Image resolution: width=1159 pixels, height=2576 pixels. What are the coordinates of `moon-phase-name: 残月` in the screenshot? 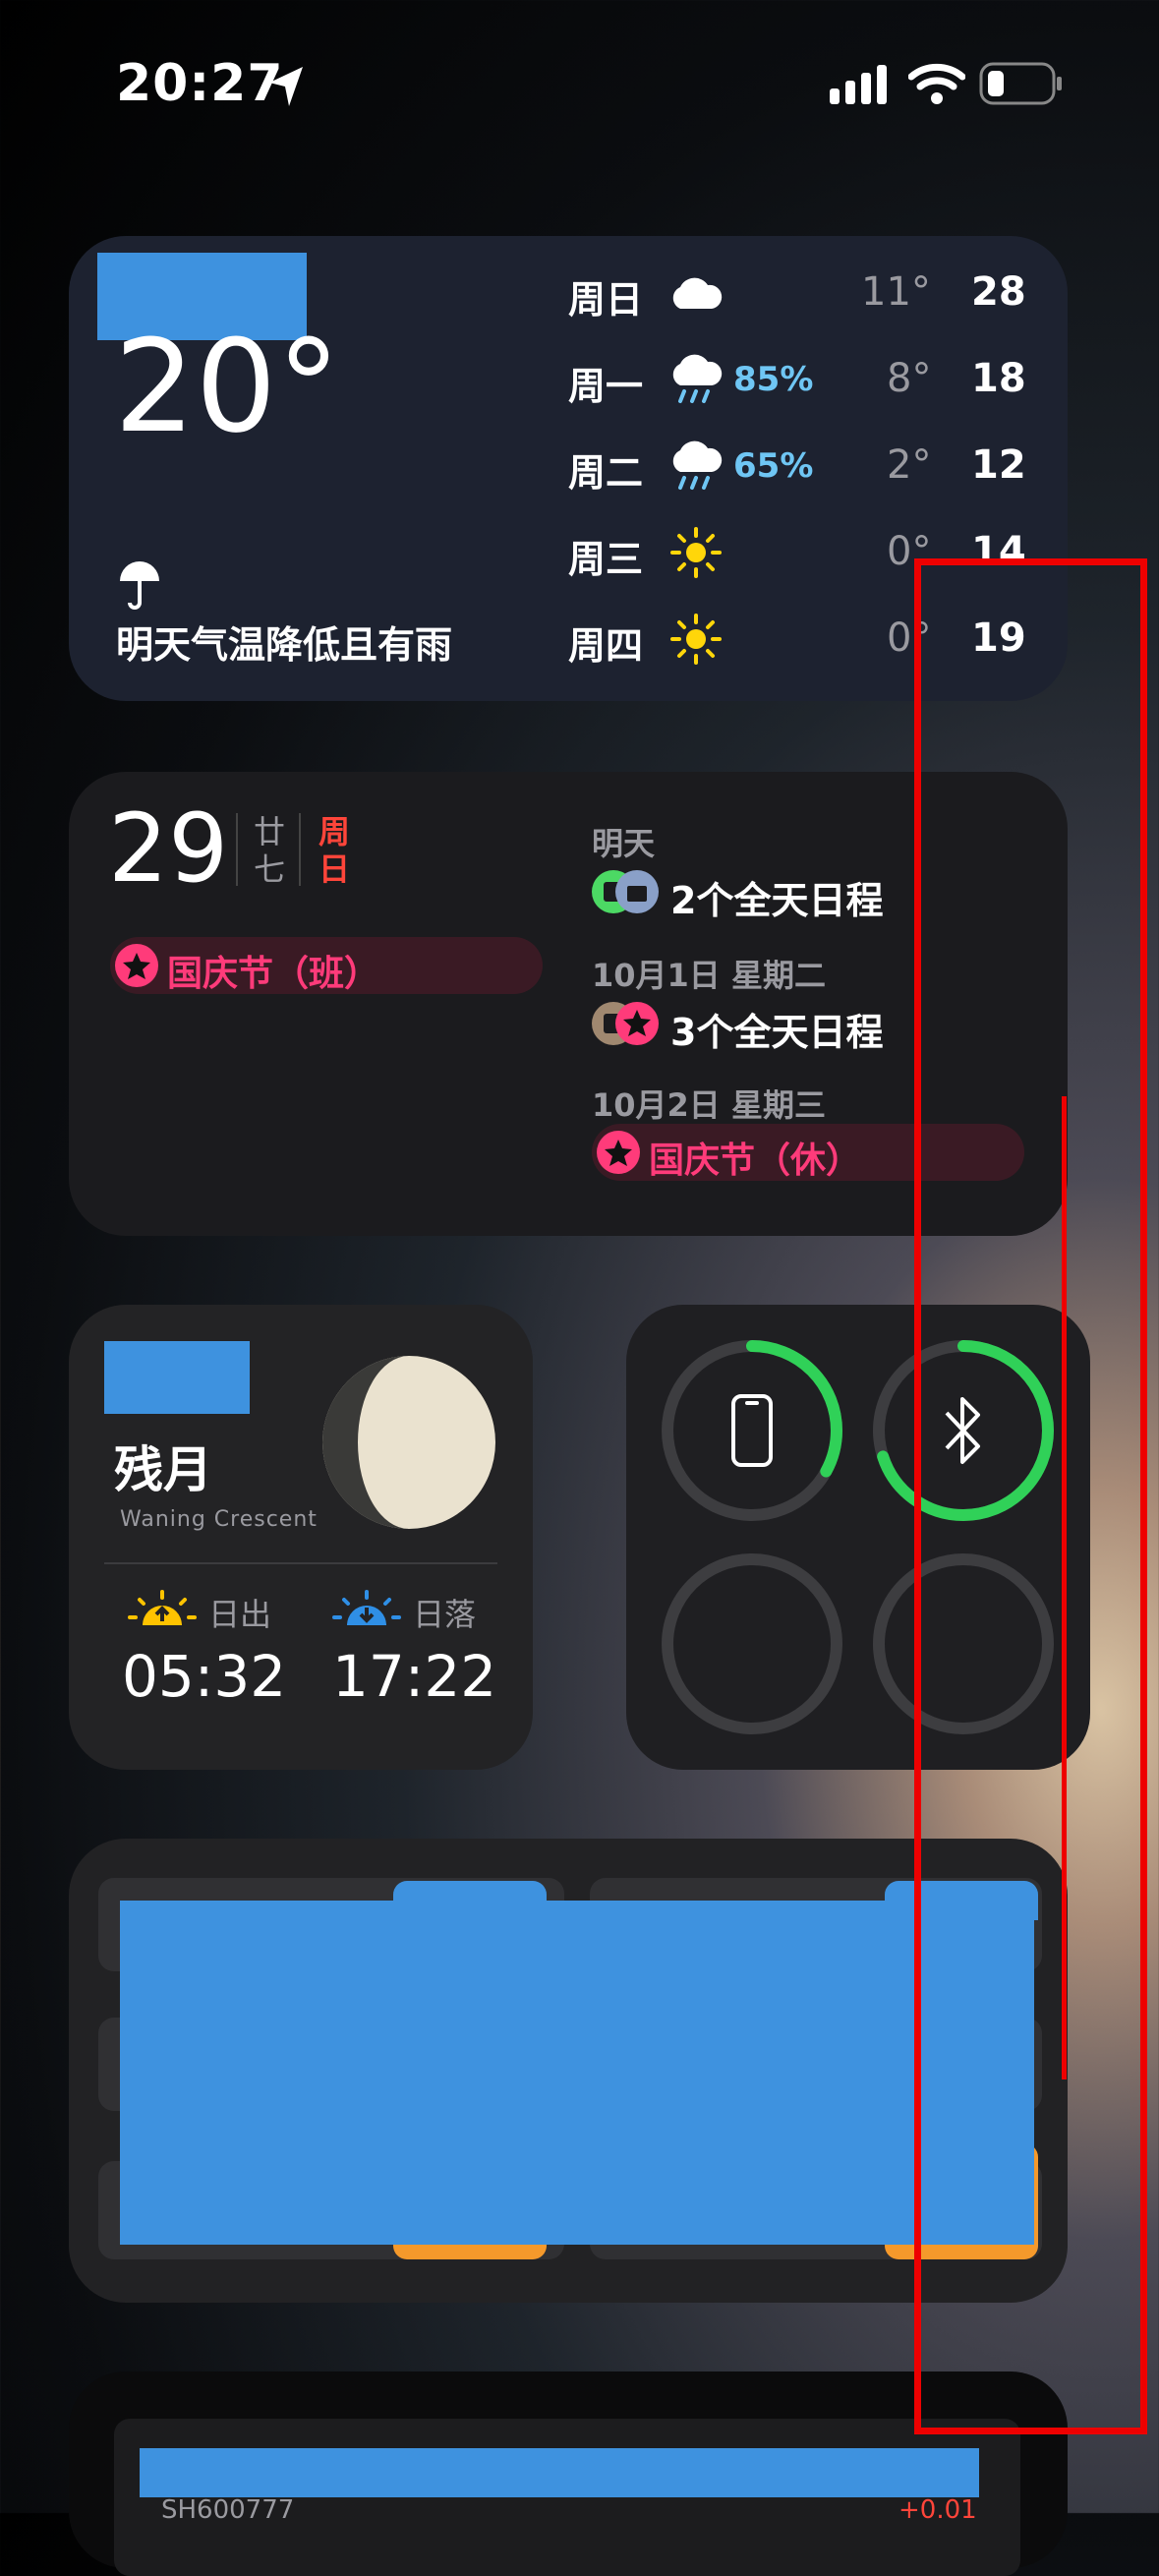 It's located at (163, 1469).